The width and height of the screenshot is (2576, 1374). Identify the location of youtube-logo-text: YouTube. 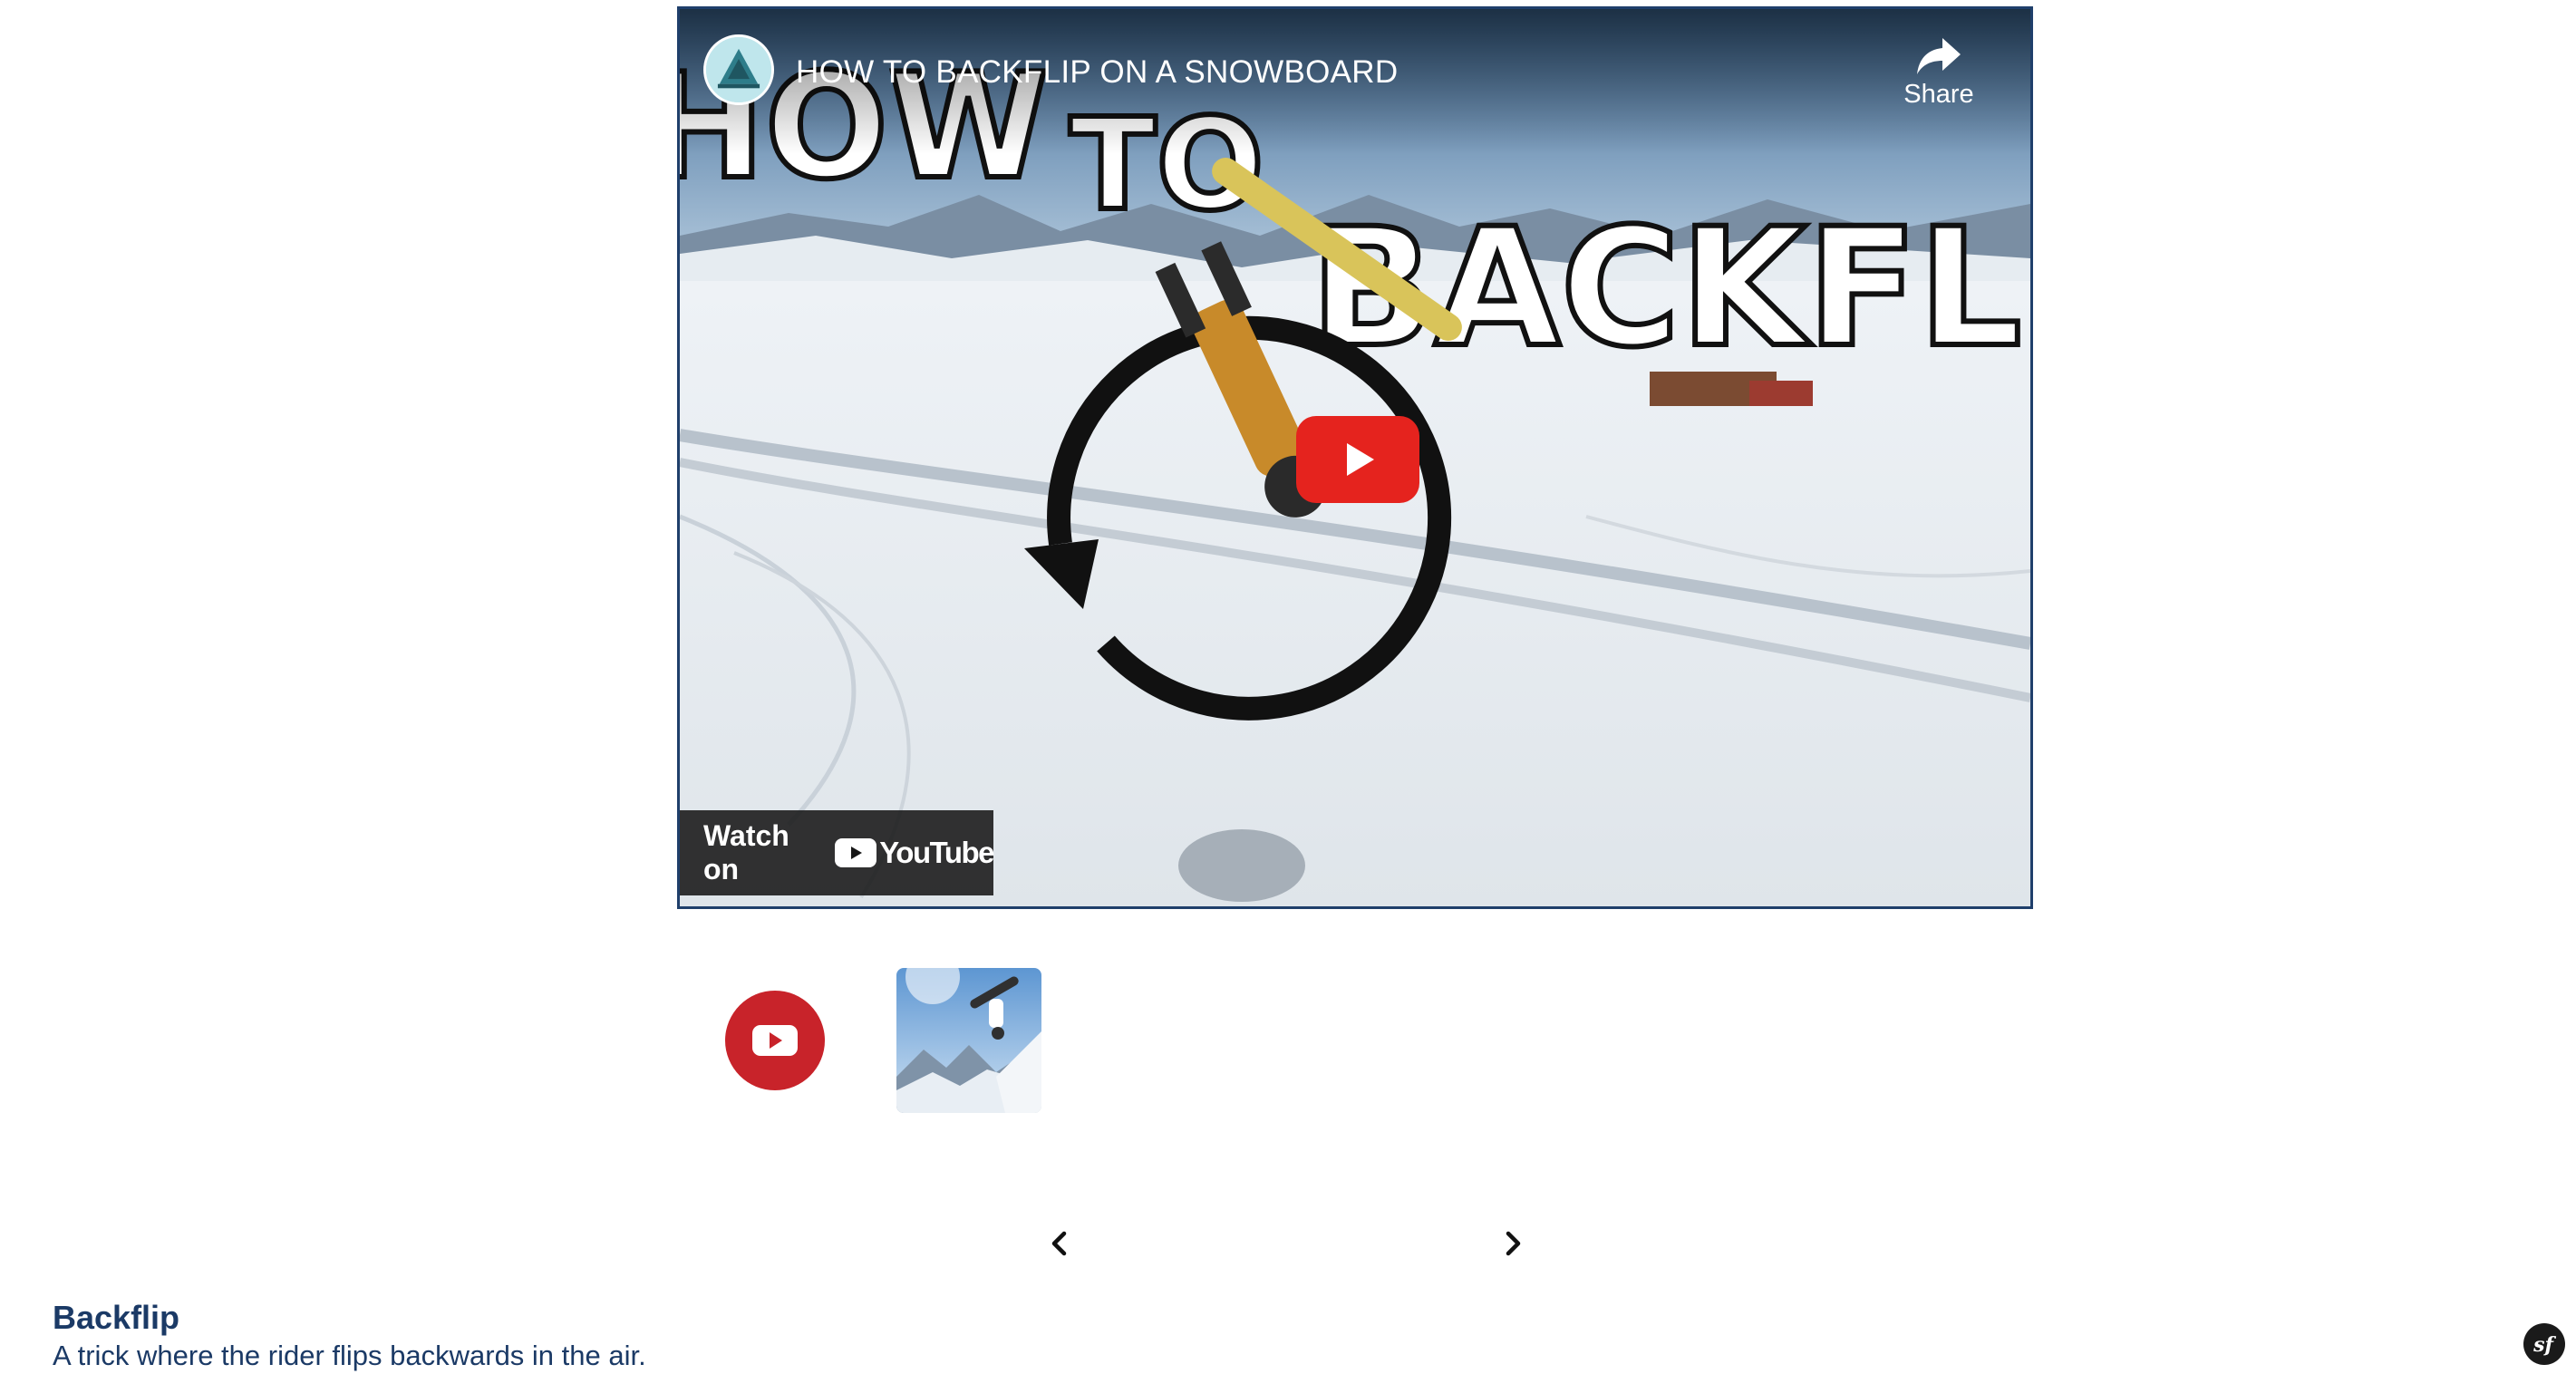
(936, 852).